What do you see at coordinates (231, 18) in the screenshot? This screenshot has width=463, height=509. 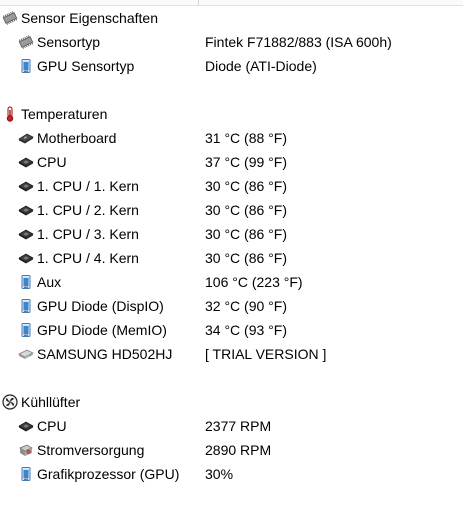 I see `group-header-sensor-eigenschaften: Sensor Eigenschaften` at bounding box center [231, 18].